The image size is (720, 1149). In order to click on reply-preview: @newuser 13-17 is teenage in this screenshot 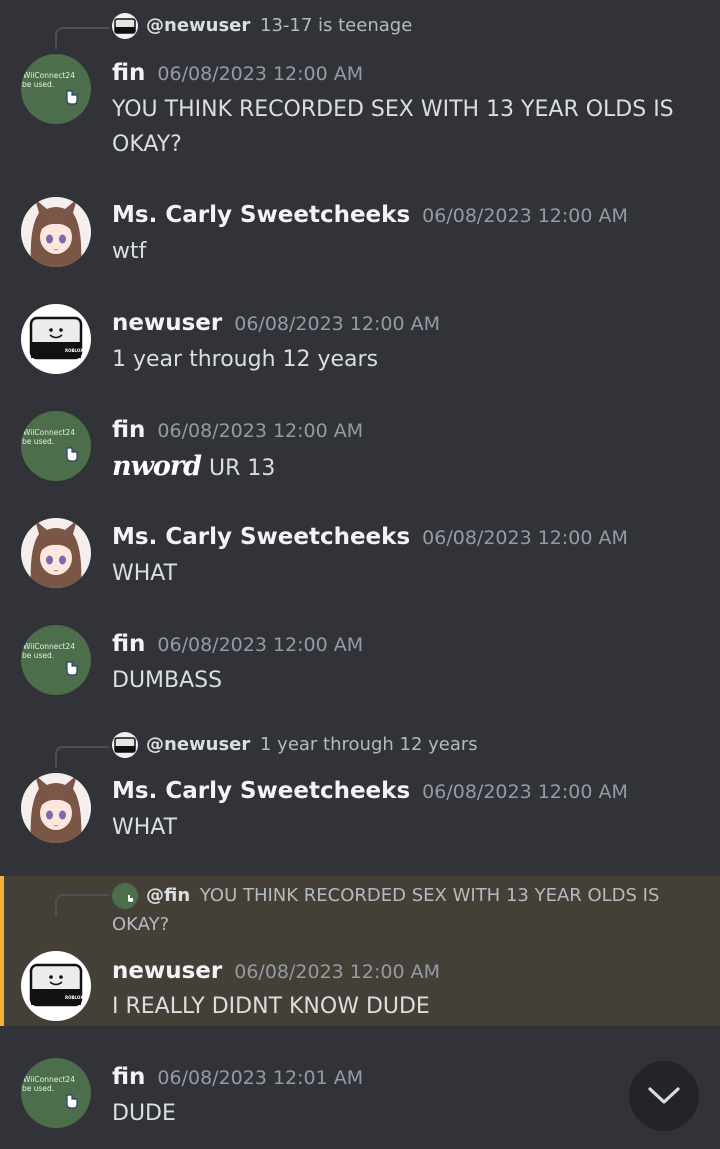, I will do `click(262, 26)`.